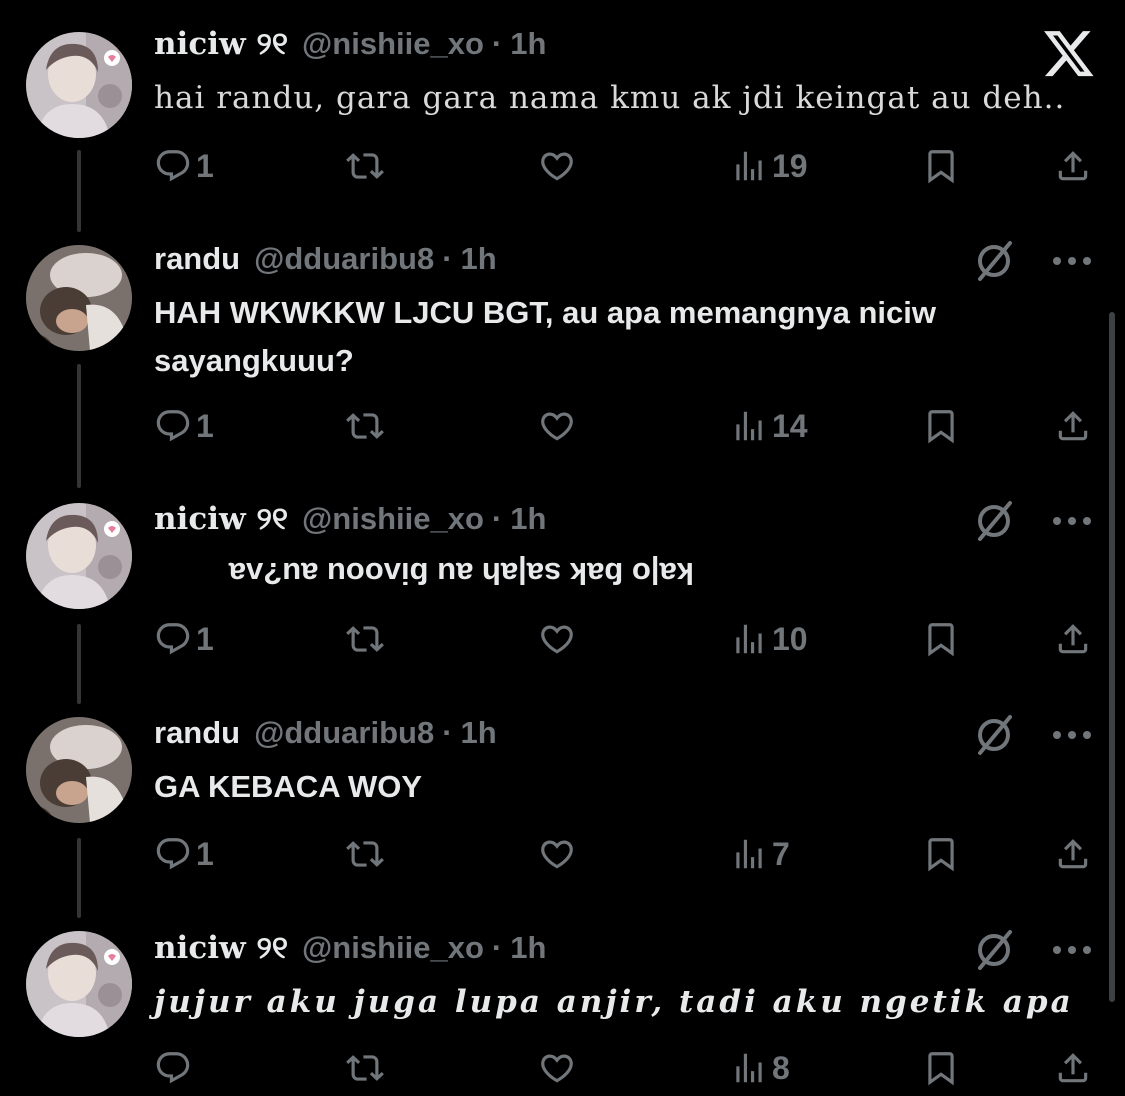  I want to click on views-button: 19, so click(769, 166).